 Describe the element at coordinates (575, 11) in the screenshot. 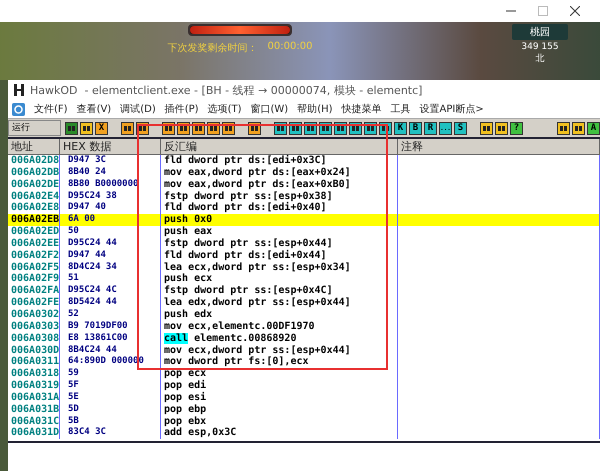

I see `close-icon` at that location.